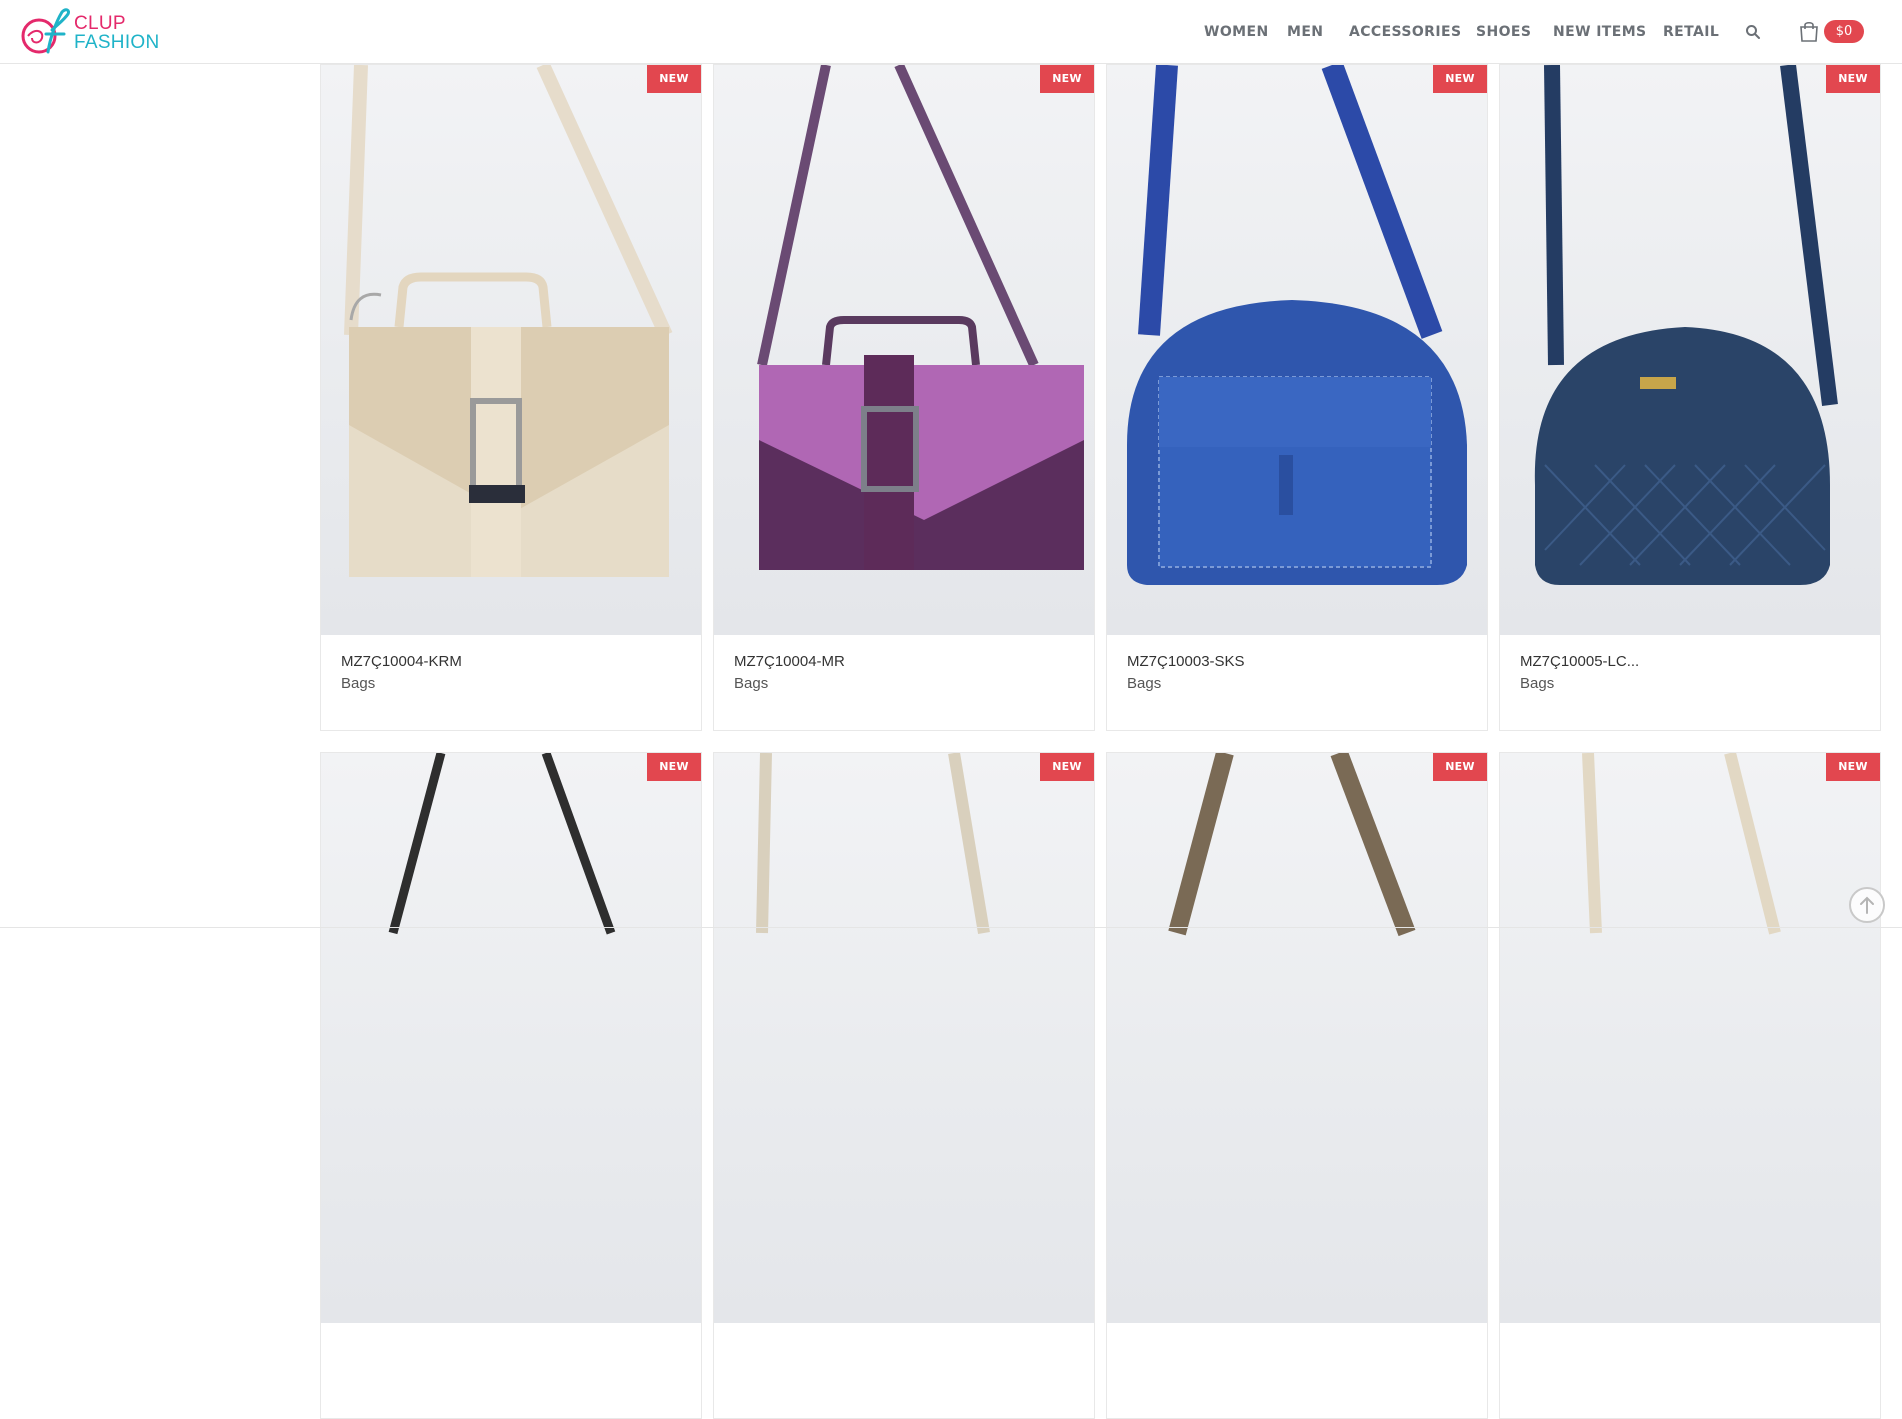 The width and height of the screenshot is (1902, 1419). I want to click on brand-logo: CLUP FASHION, so click(89, 32).